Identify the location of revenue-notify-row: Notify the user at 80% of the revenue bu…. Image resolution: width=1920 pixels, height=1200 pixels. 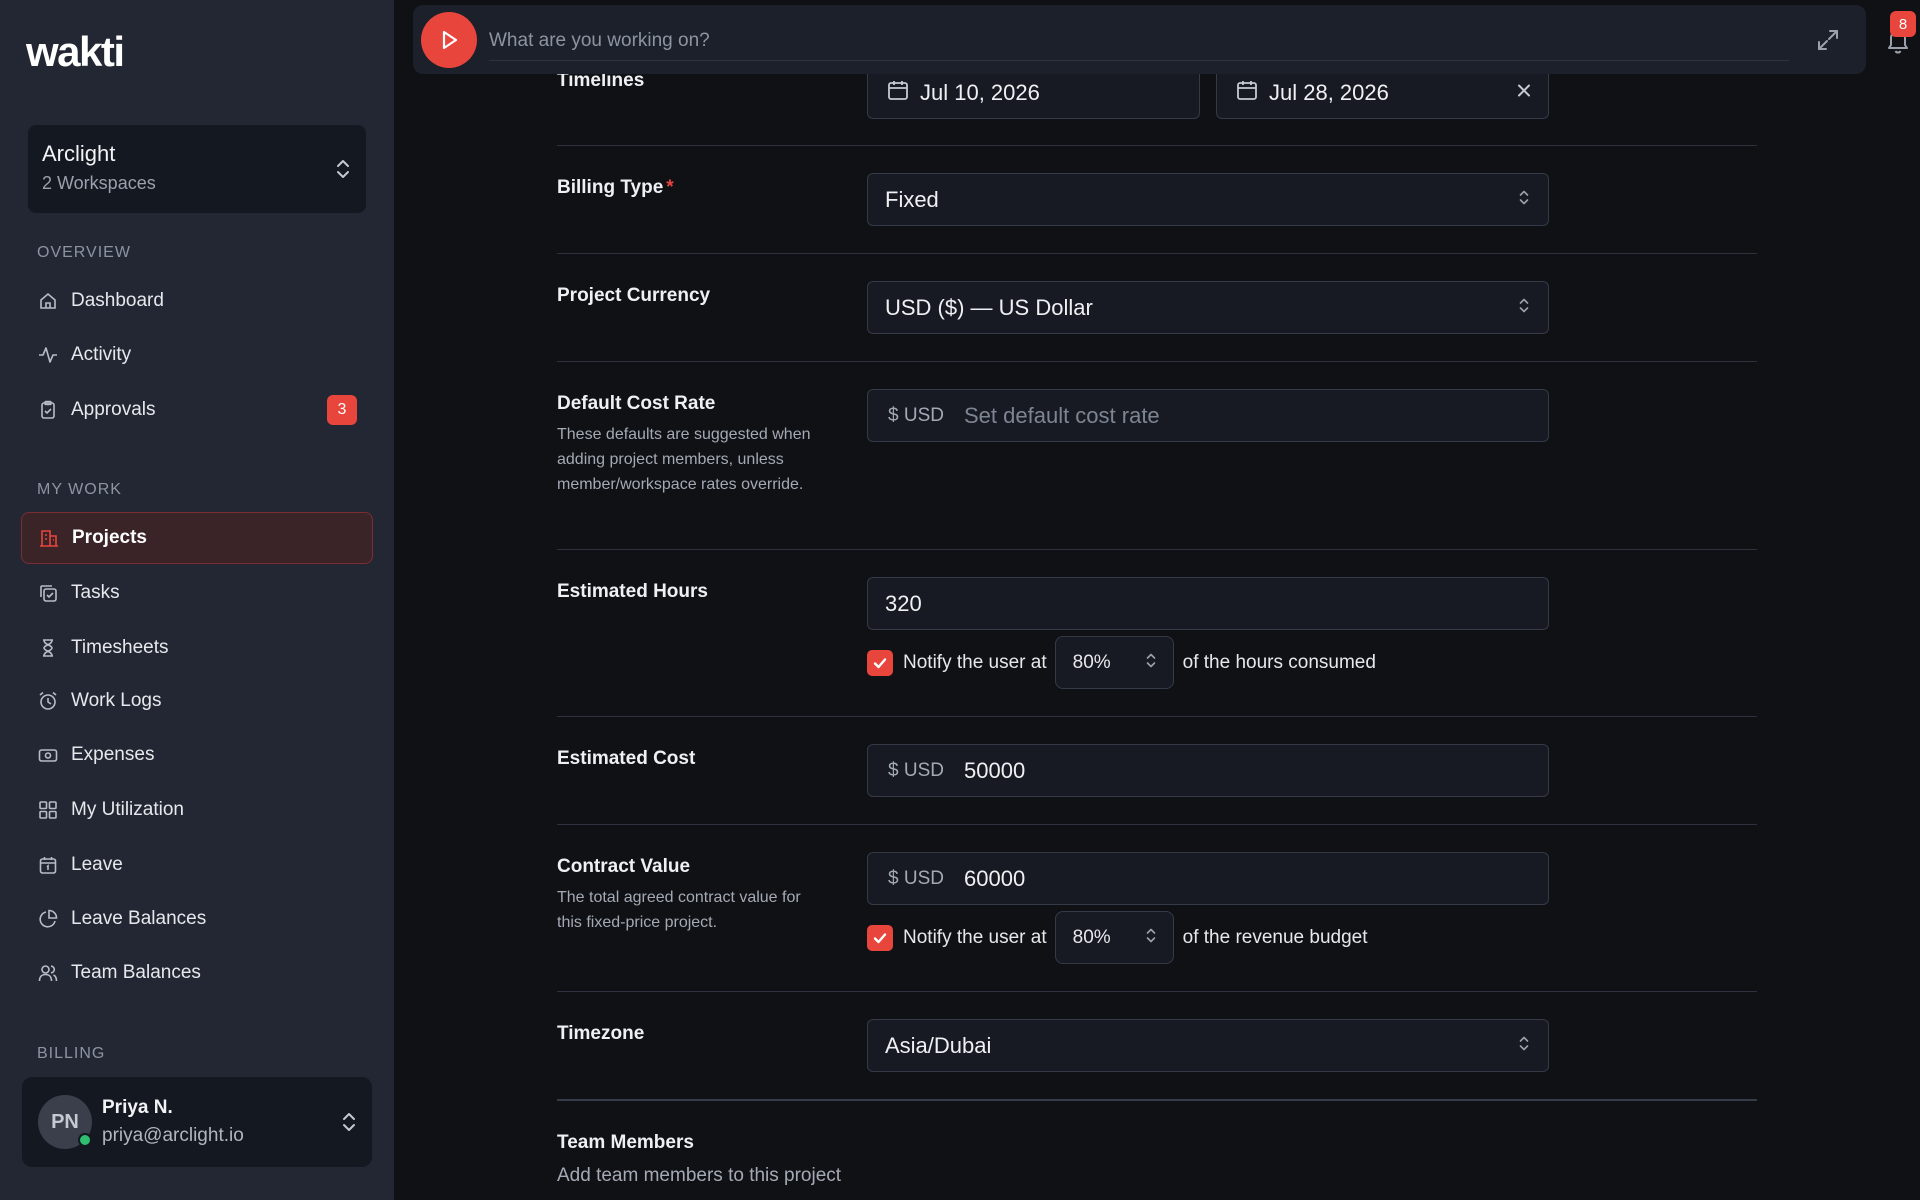
(1117, 937).